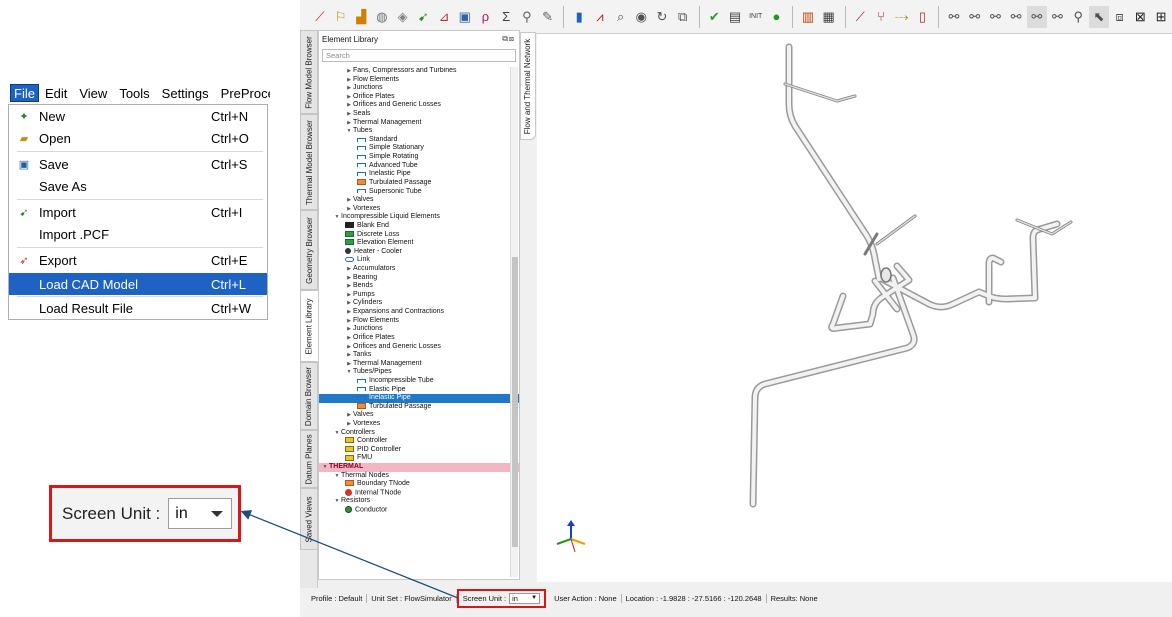 This screenshot has width=1172, height=617. I want to click on sum-icon: Σ, so click(506, 17).